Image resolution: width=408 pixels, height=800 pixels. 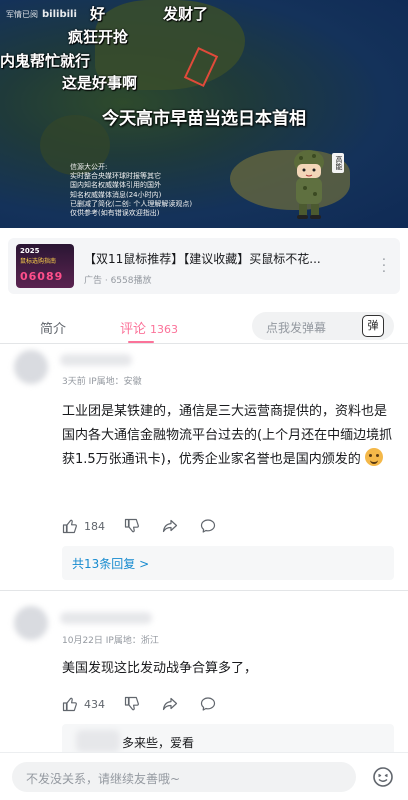 I want to click on tab-comments: 评论 1363, so click(x=149, y=327).